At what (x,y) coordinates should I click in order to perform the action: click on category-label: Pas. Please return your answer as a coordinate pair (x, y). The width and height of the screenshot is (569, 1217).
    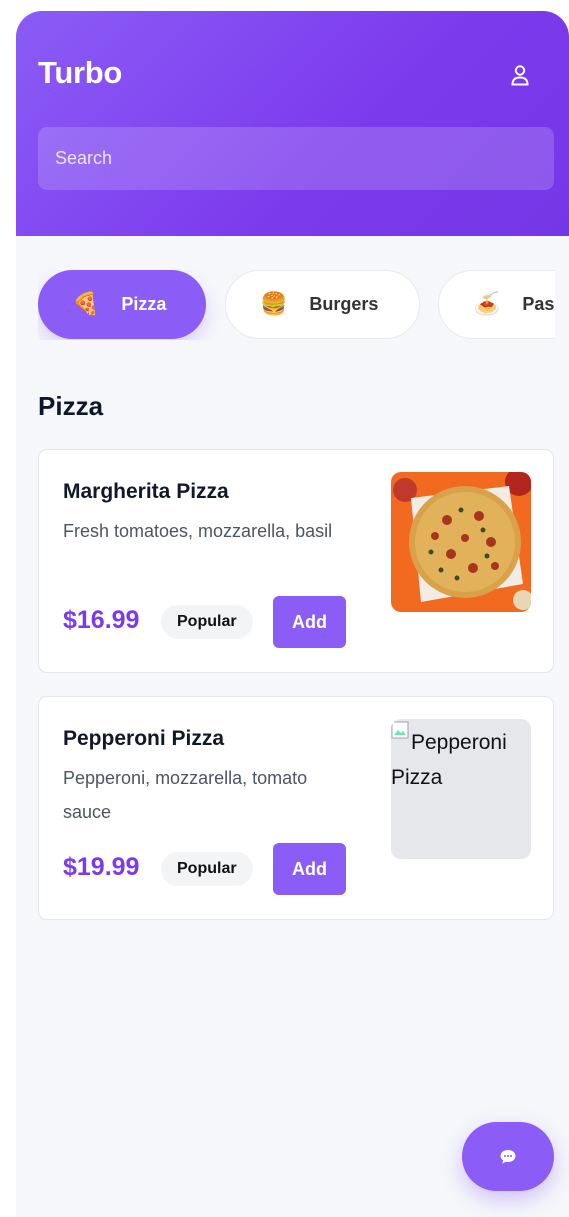
    Looking at the image, I should click on (538, 304).